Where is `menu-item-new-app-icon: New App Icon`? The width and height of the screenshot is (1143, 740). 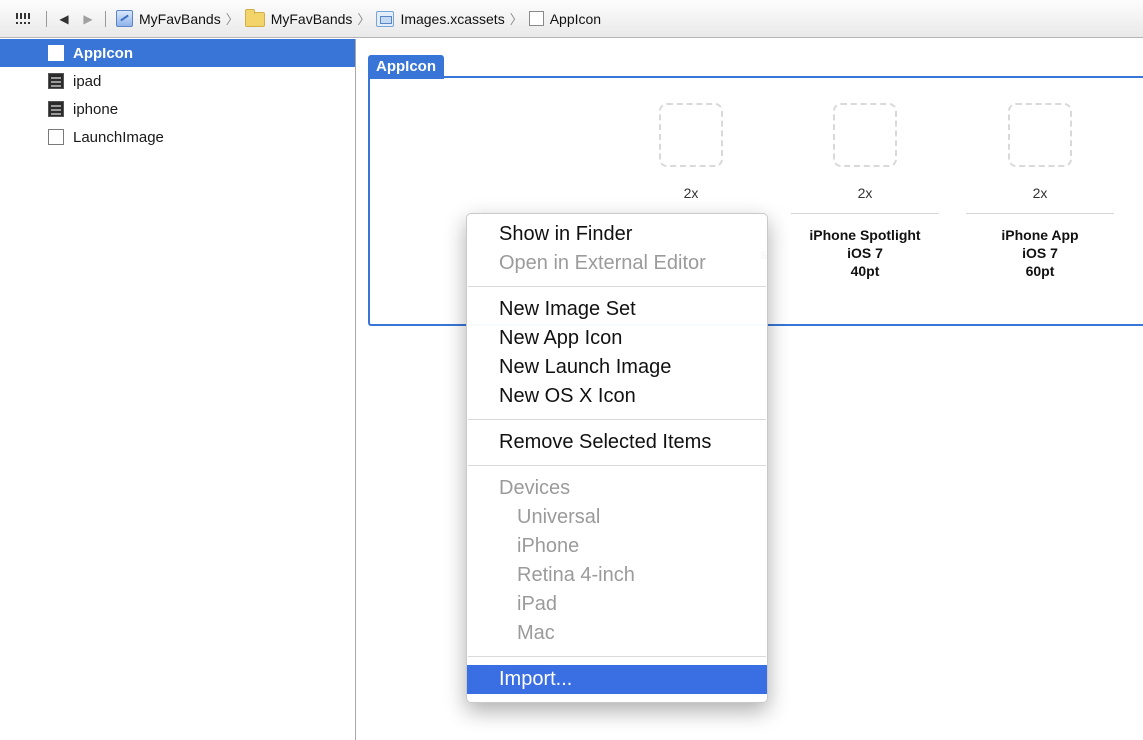 menu-item-new-app-icon: New App Icon is located at coordinates (617, 338).